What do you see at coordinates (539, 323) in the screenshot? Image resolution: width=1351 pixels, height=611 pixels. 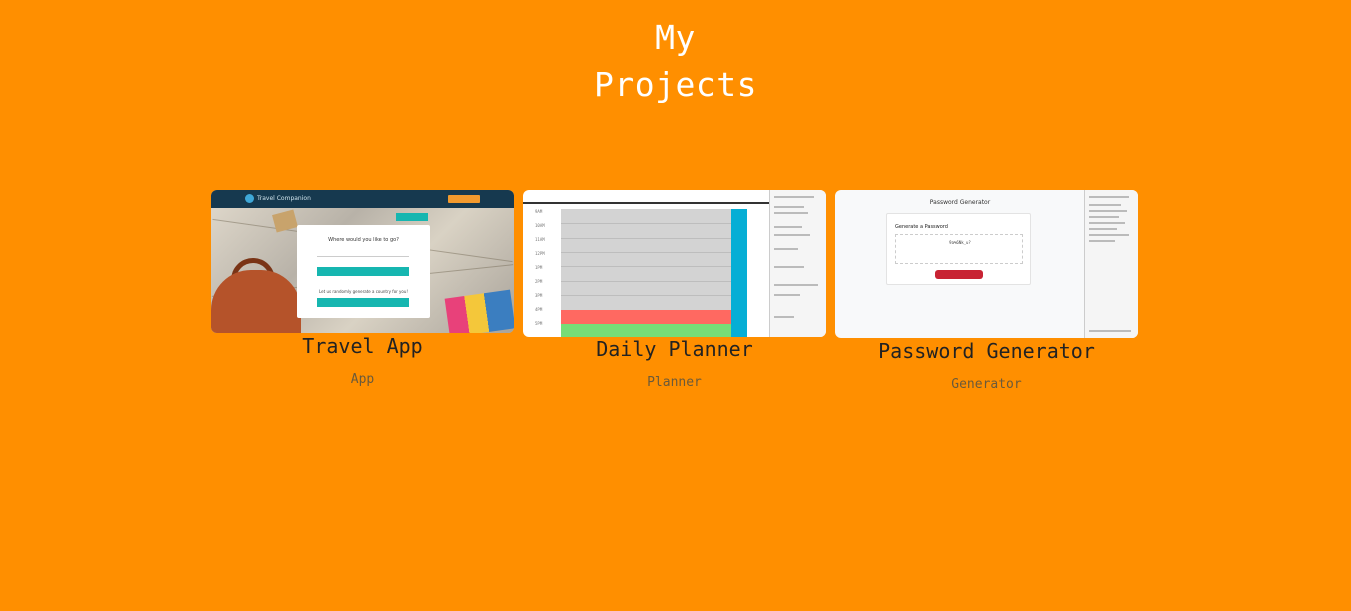 I see `hour-label: 5PM` at bounding box center [539, 323].